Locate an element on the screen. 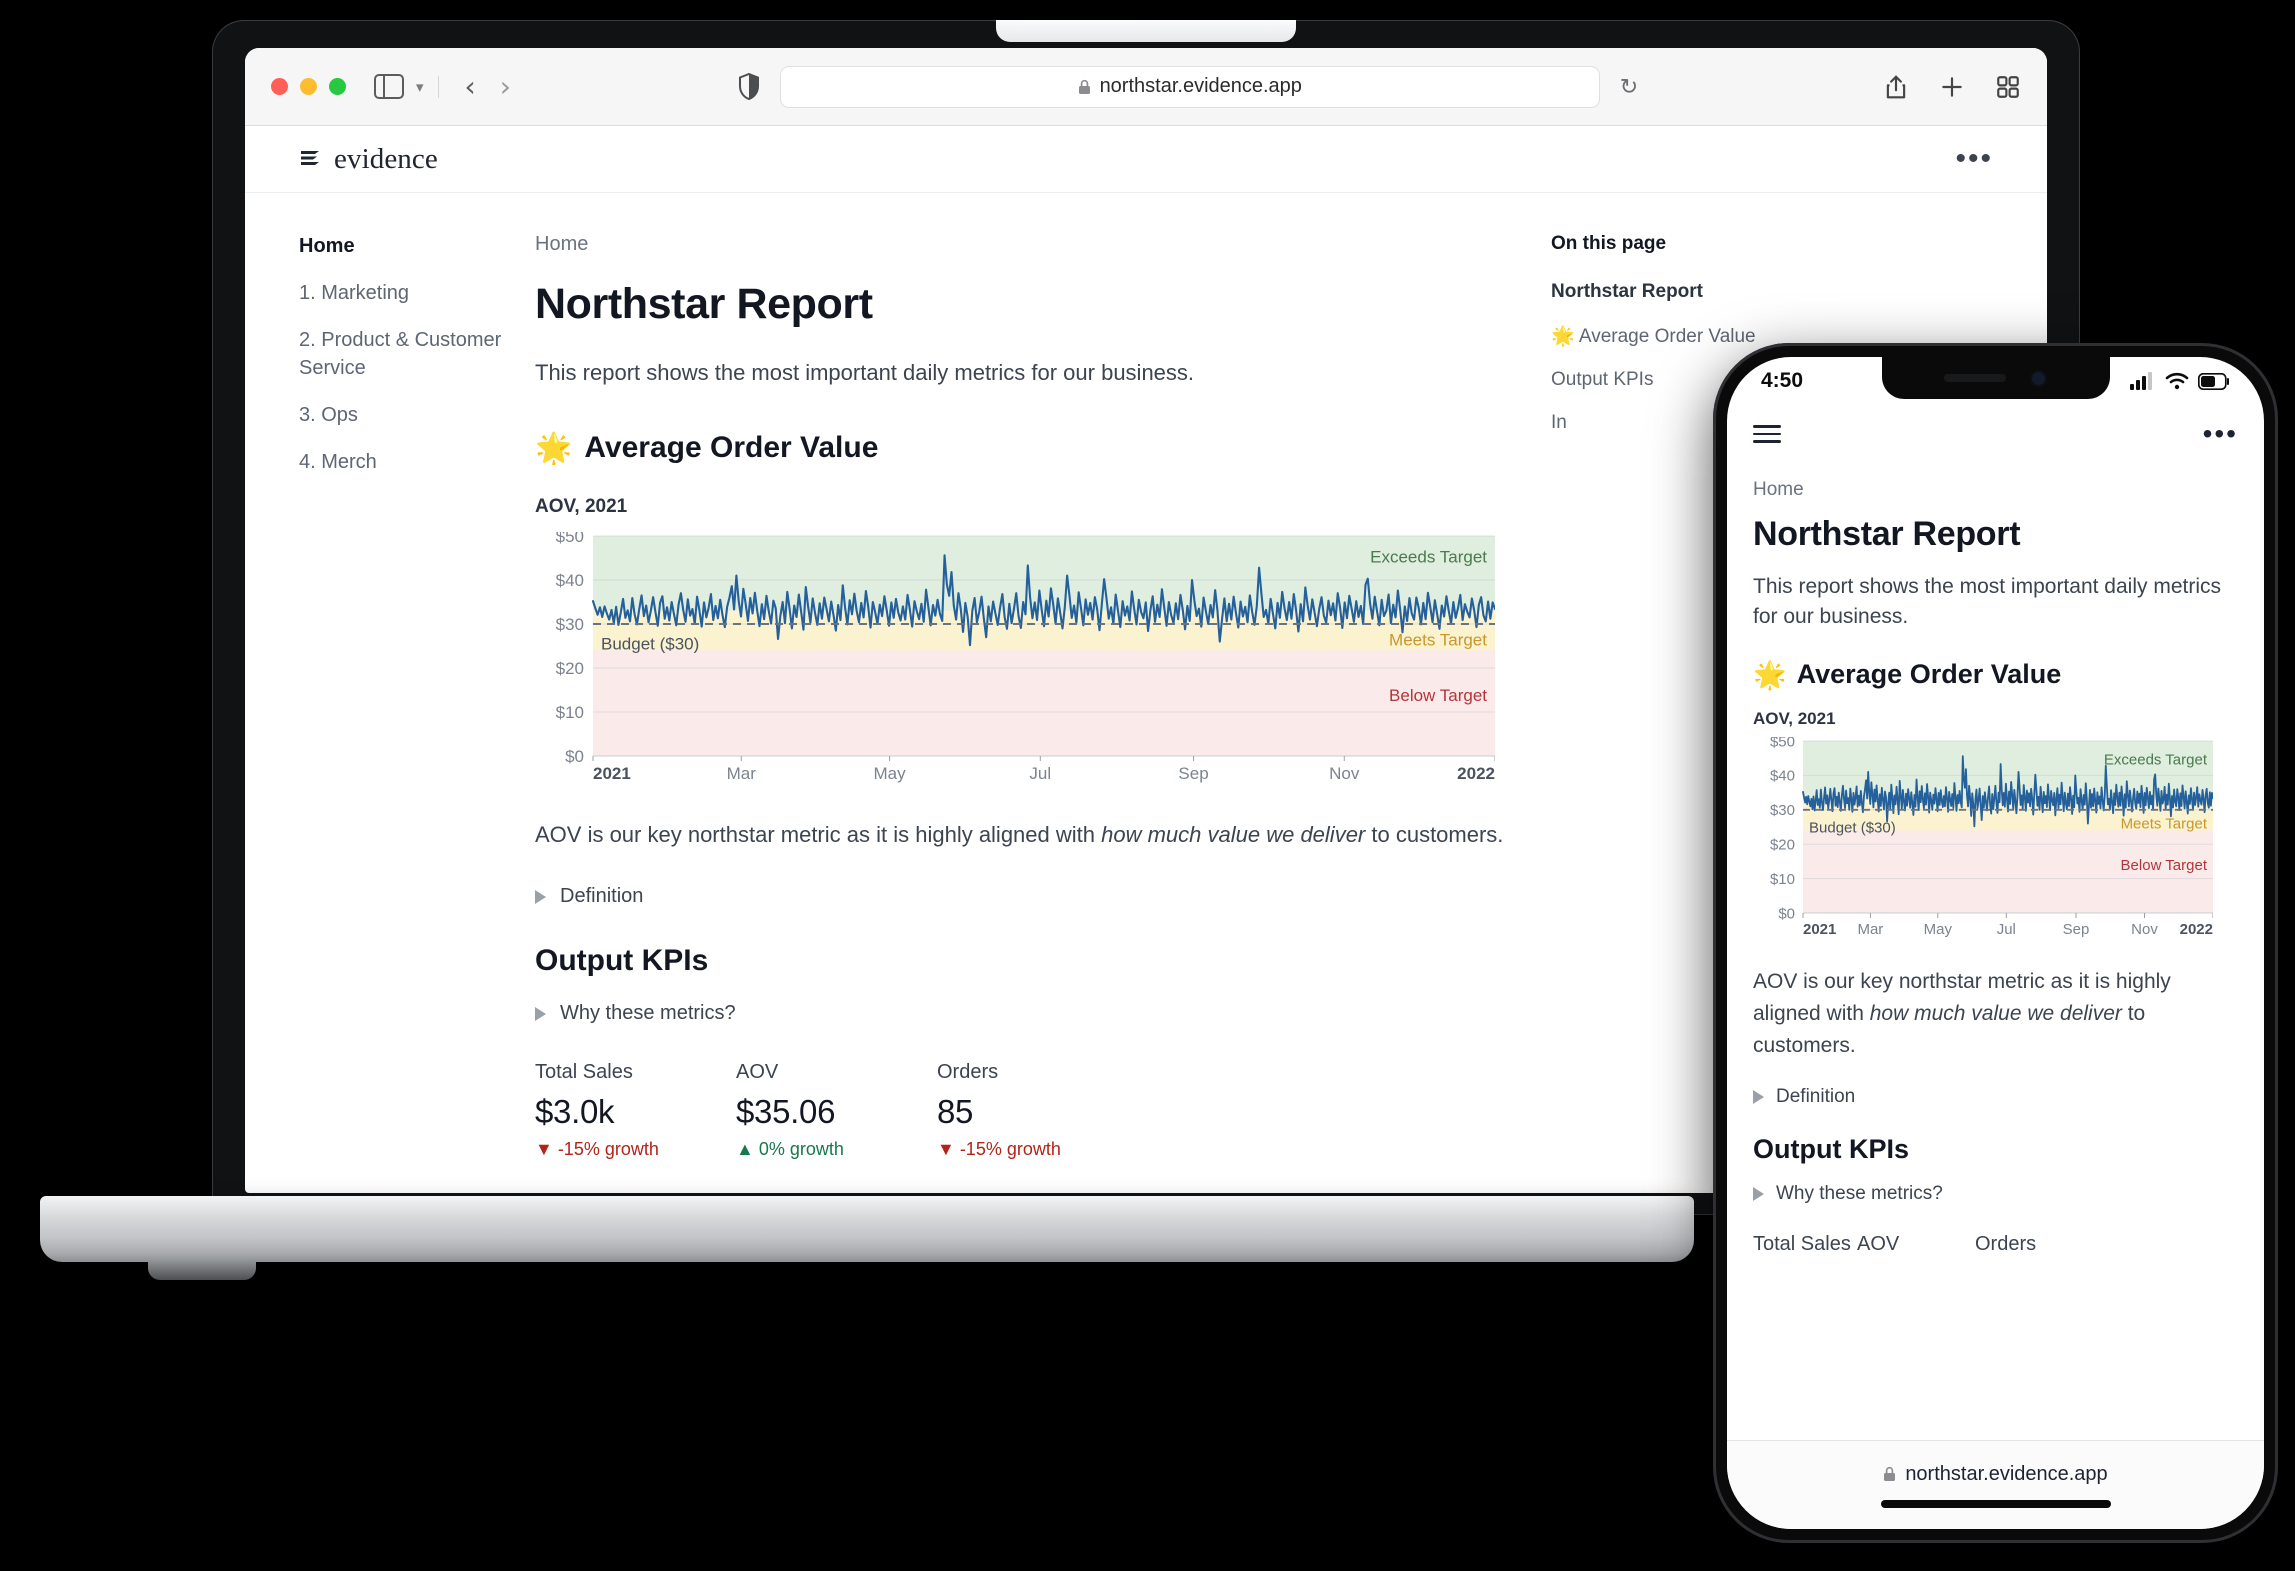 The height and width of the screenshot is (1571, 2295). breadcrumb: Home is located at coordinates (1021, 244).